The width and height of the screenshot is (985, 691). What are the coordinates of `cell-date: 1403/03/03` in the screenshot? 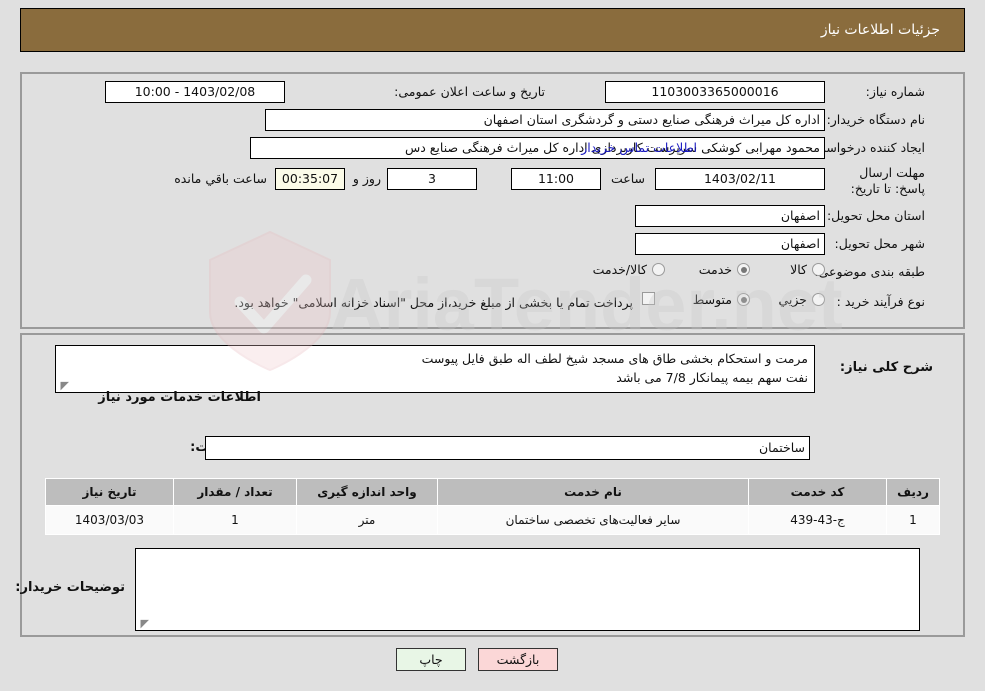 It's located at (109, 520).